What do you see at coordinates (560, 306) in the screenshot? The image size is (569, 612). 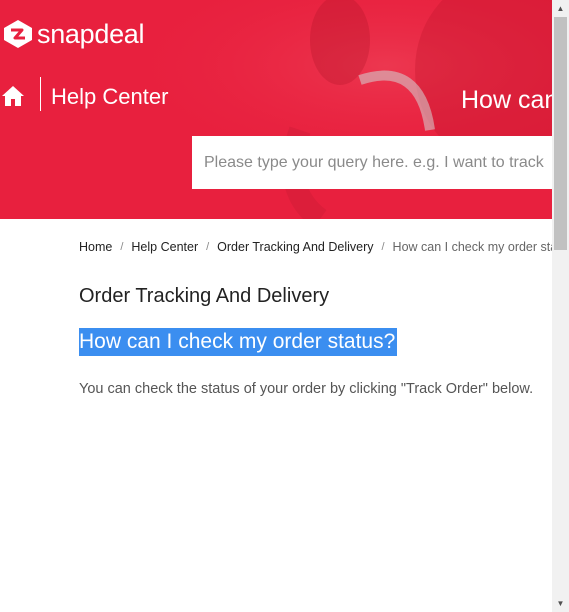 I see `vertical-scrollbar: ▲ ▼` at bounding box center [560, 306].